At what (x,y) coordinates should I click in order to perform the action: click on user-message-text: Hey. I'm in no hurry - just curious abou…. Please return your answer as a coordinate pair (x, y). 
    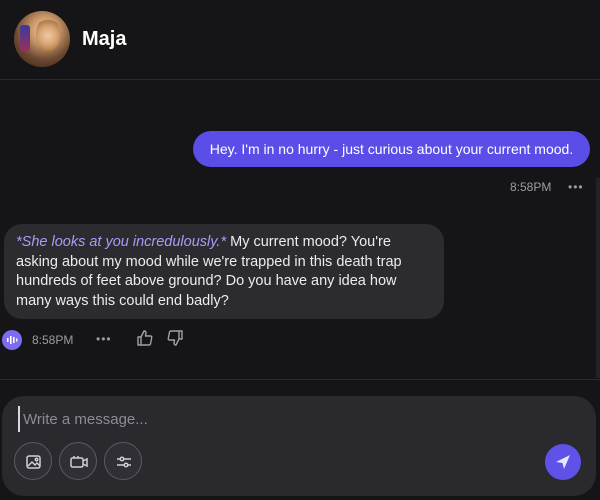
    Looking at the image, I should click on (391, 149).